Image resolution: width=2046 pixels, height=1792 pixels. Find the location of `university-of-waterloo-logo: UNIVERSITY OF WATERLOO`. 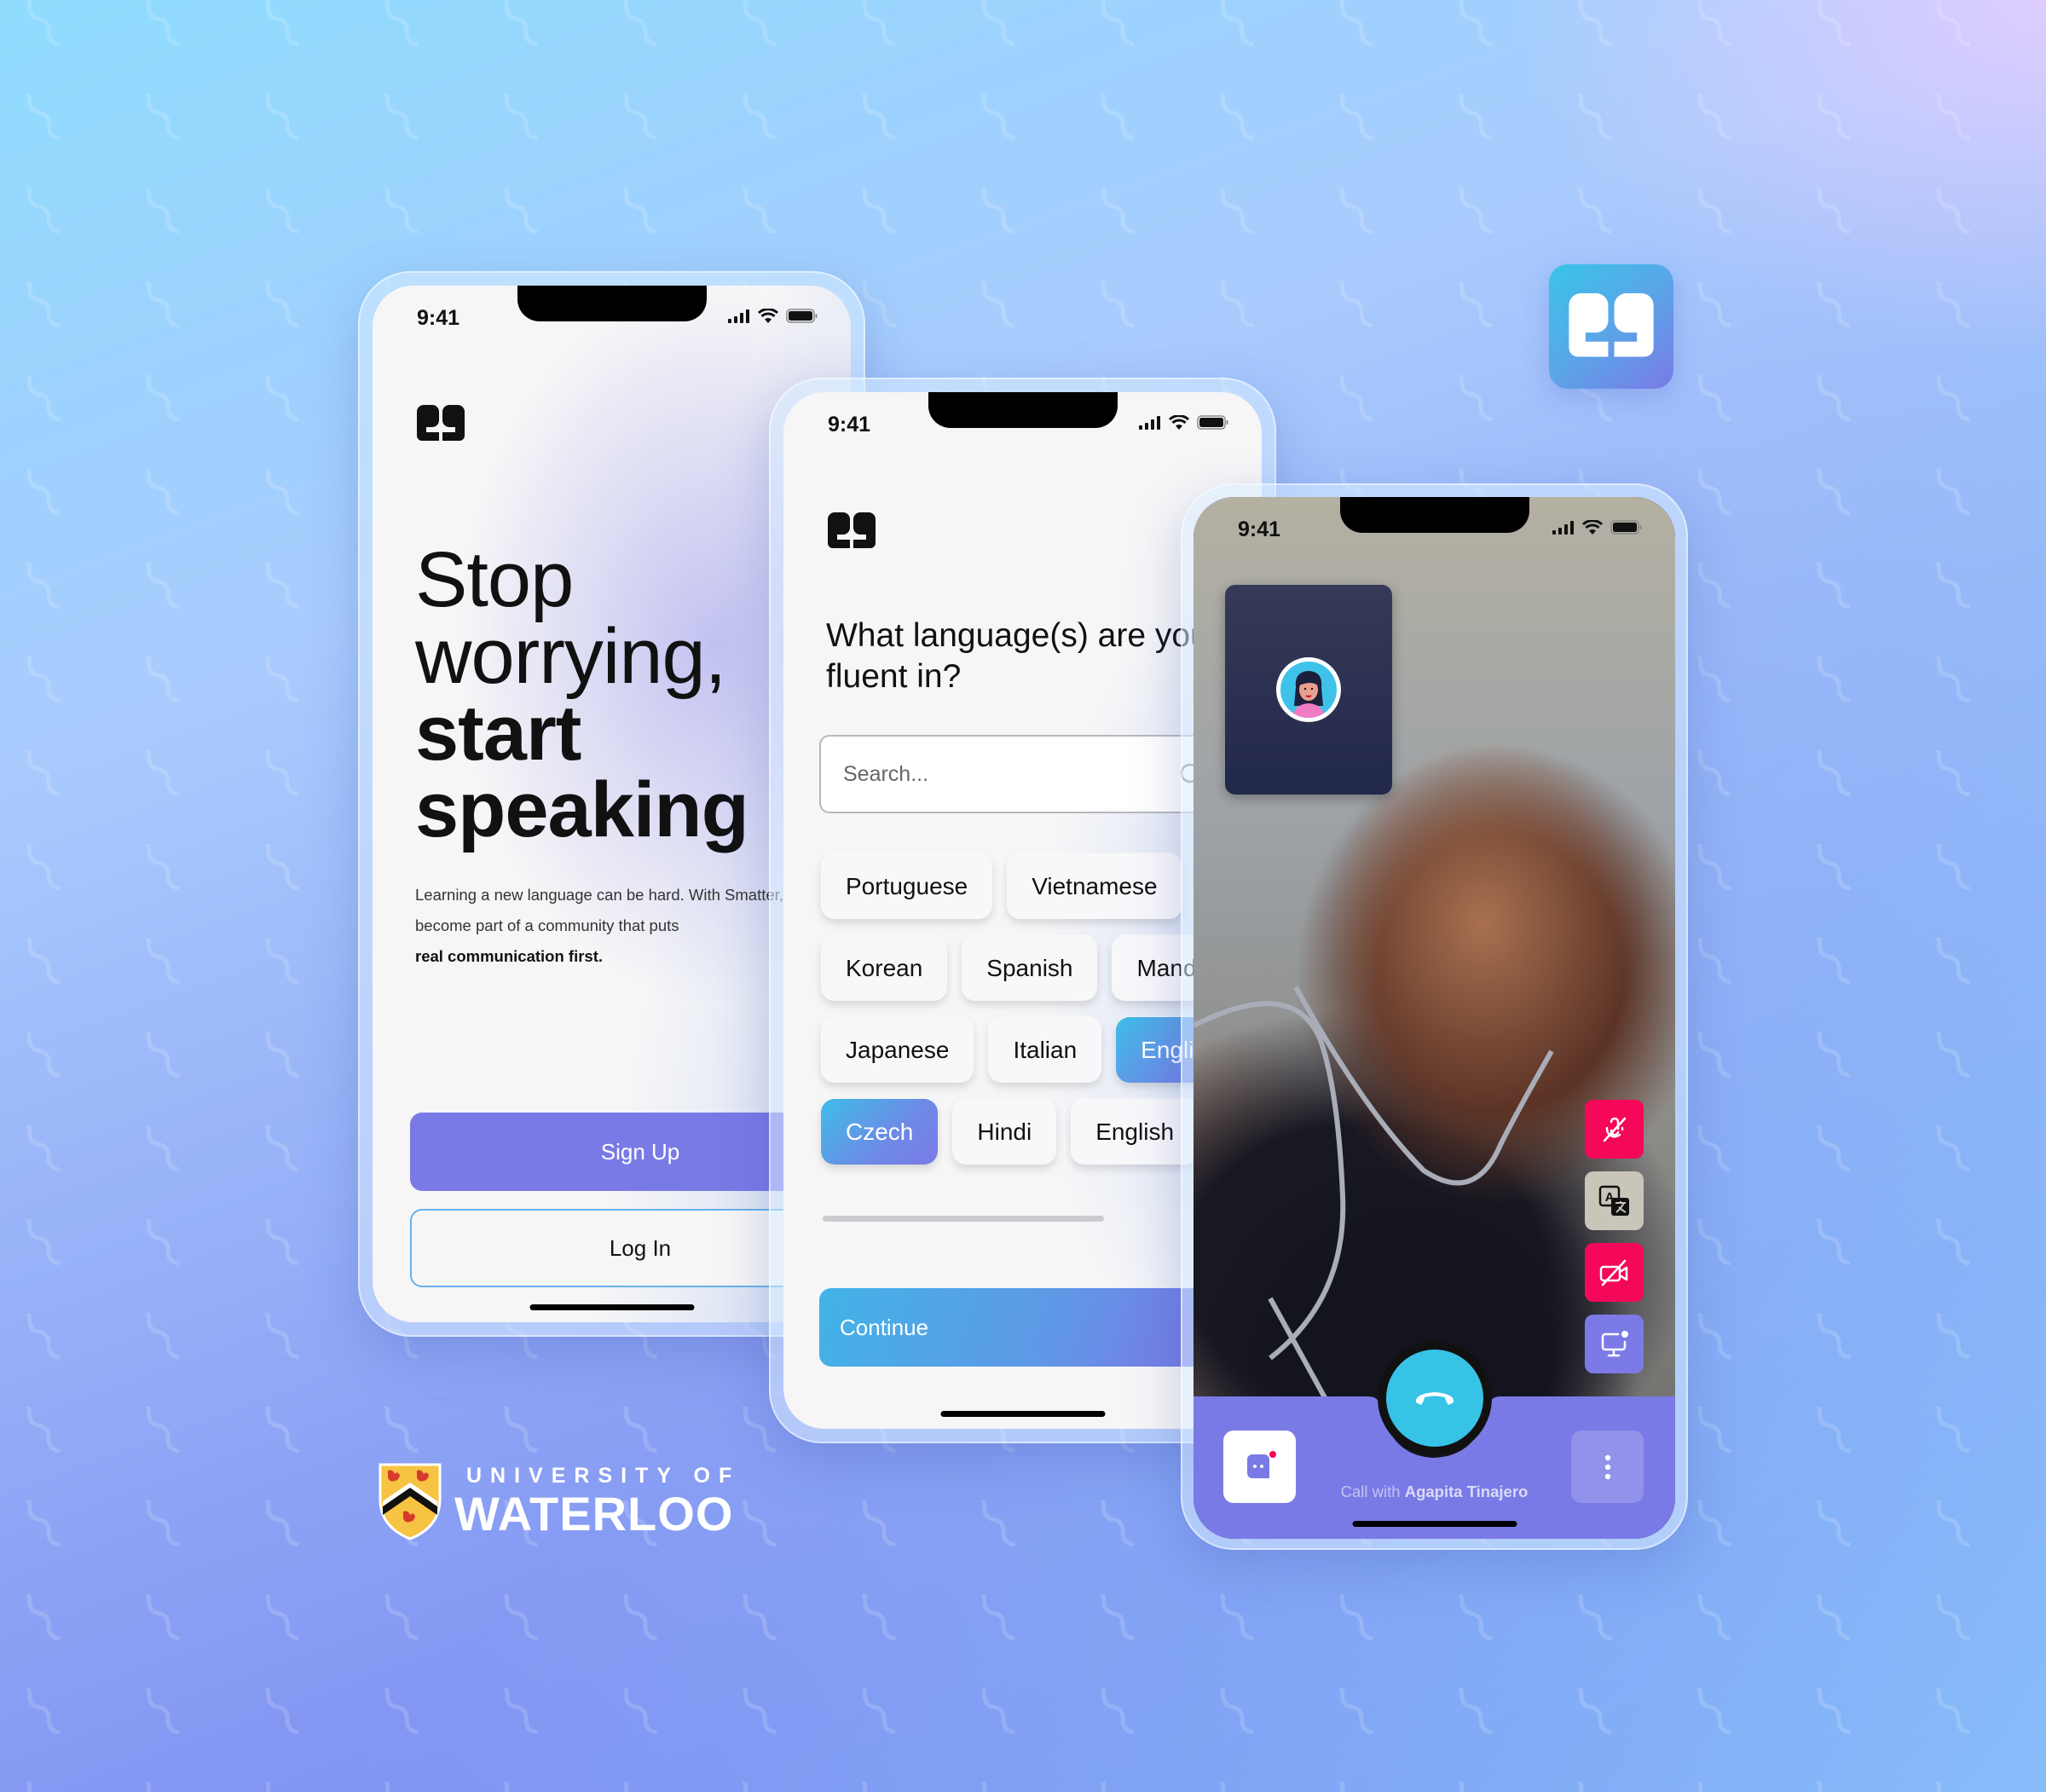

university-of-waterloo-logo: UNIVERSITY OF WATERLOO is located at coordinates (559, 1501).